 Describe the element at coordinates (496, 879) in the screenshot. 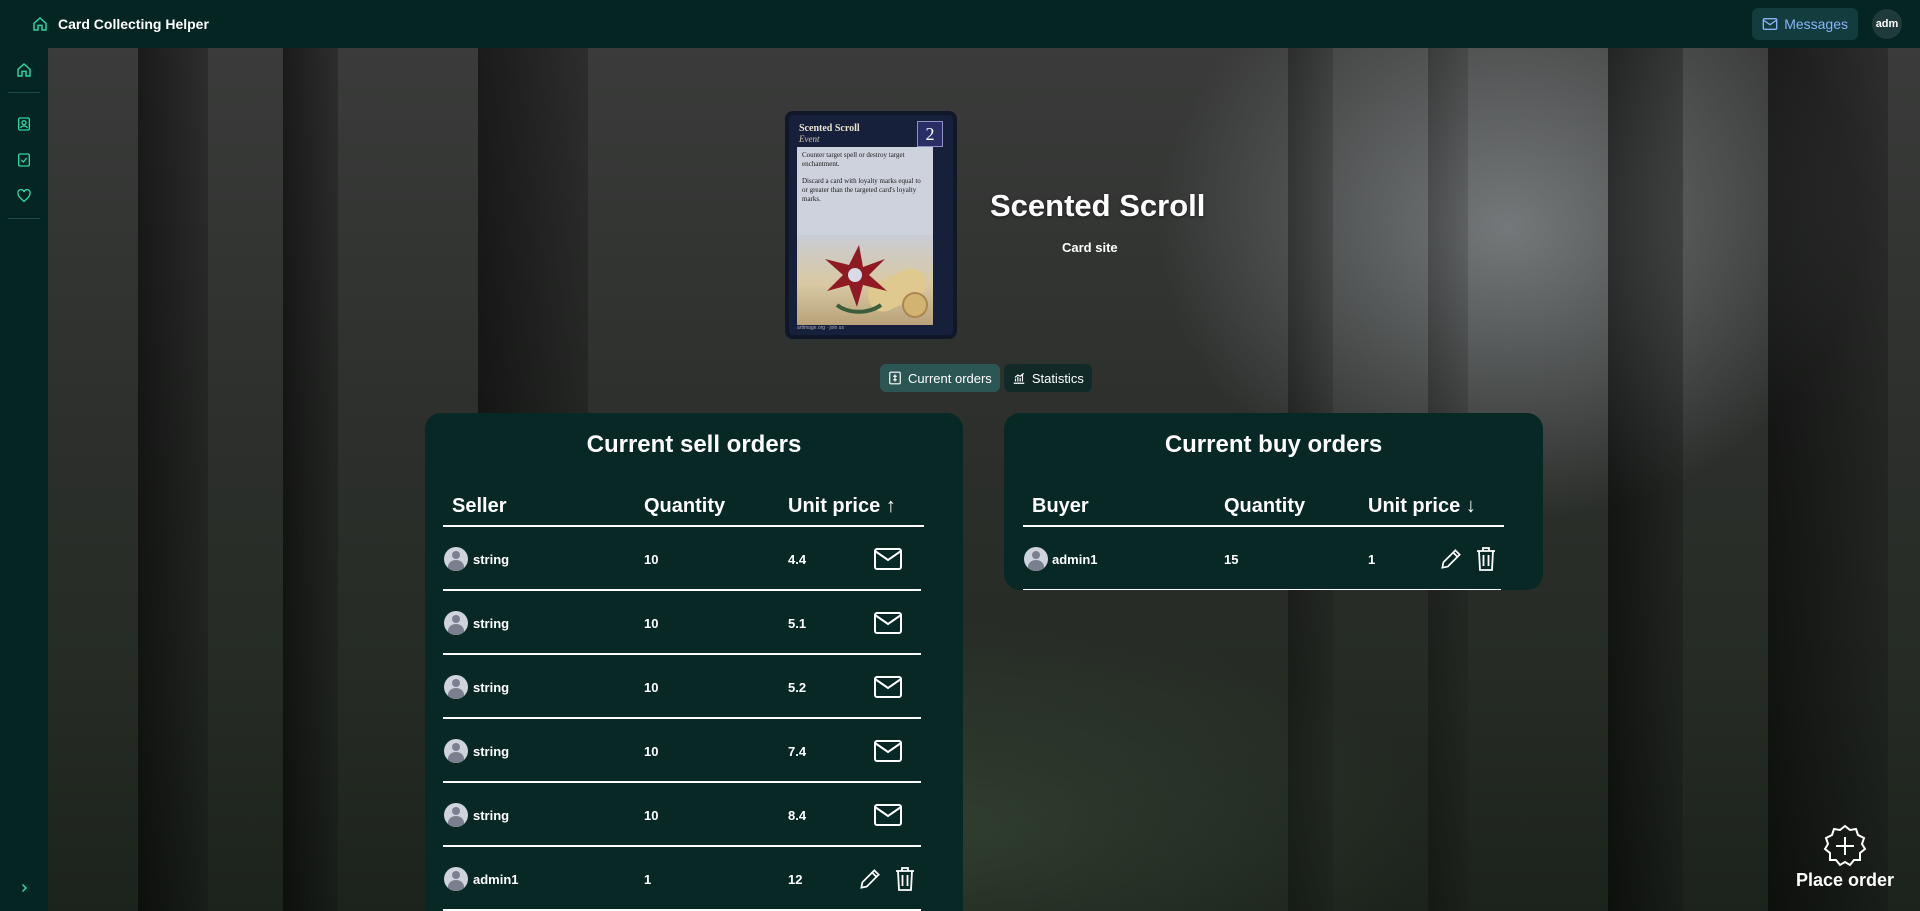

I see `seller-name: admin1` at that location.